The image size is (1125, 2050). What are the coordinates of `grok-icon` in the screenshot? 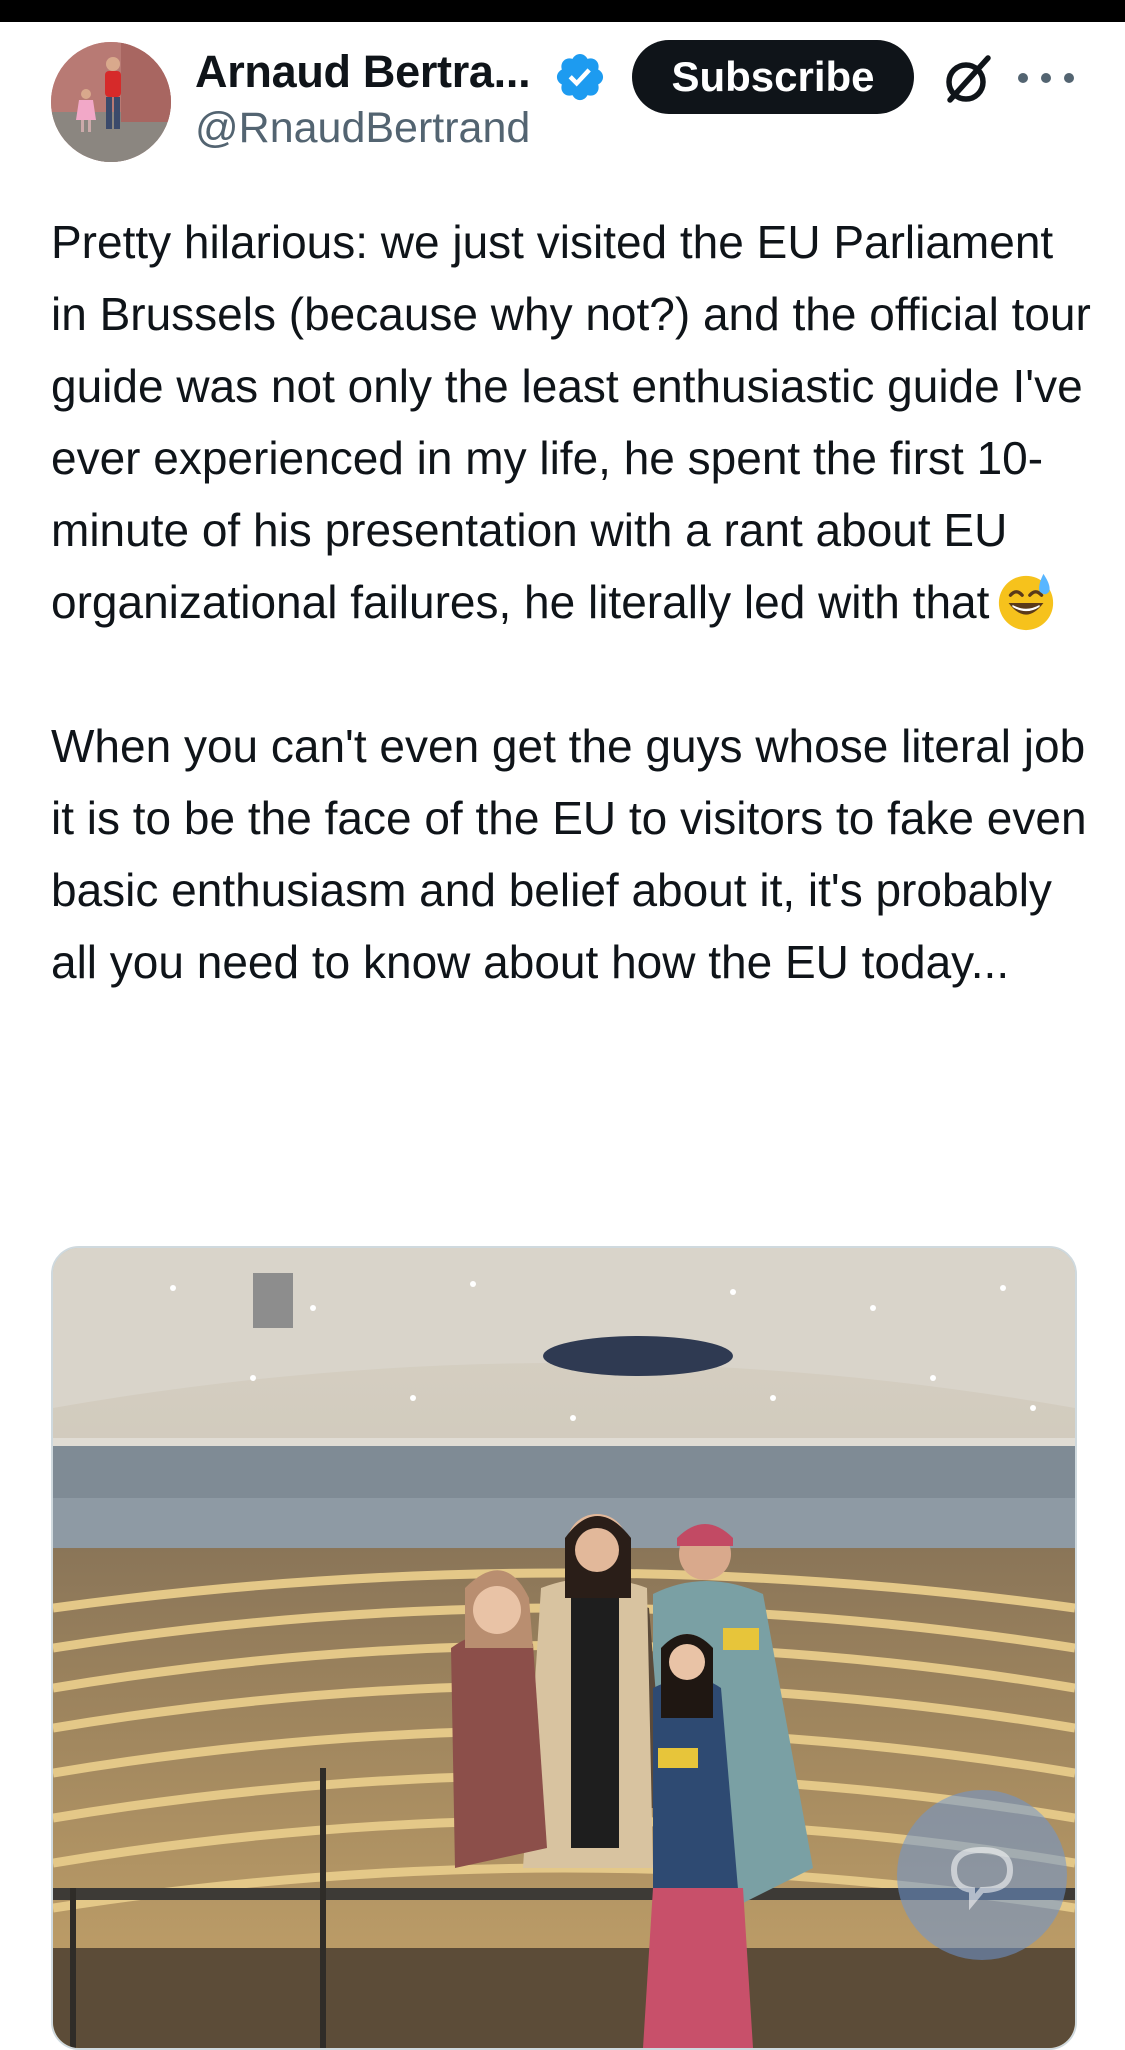 It's located at (968, 80).